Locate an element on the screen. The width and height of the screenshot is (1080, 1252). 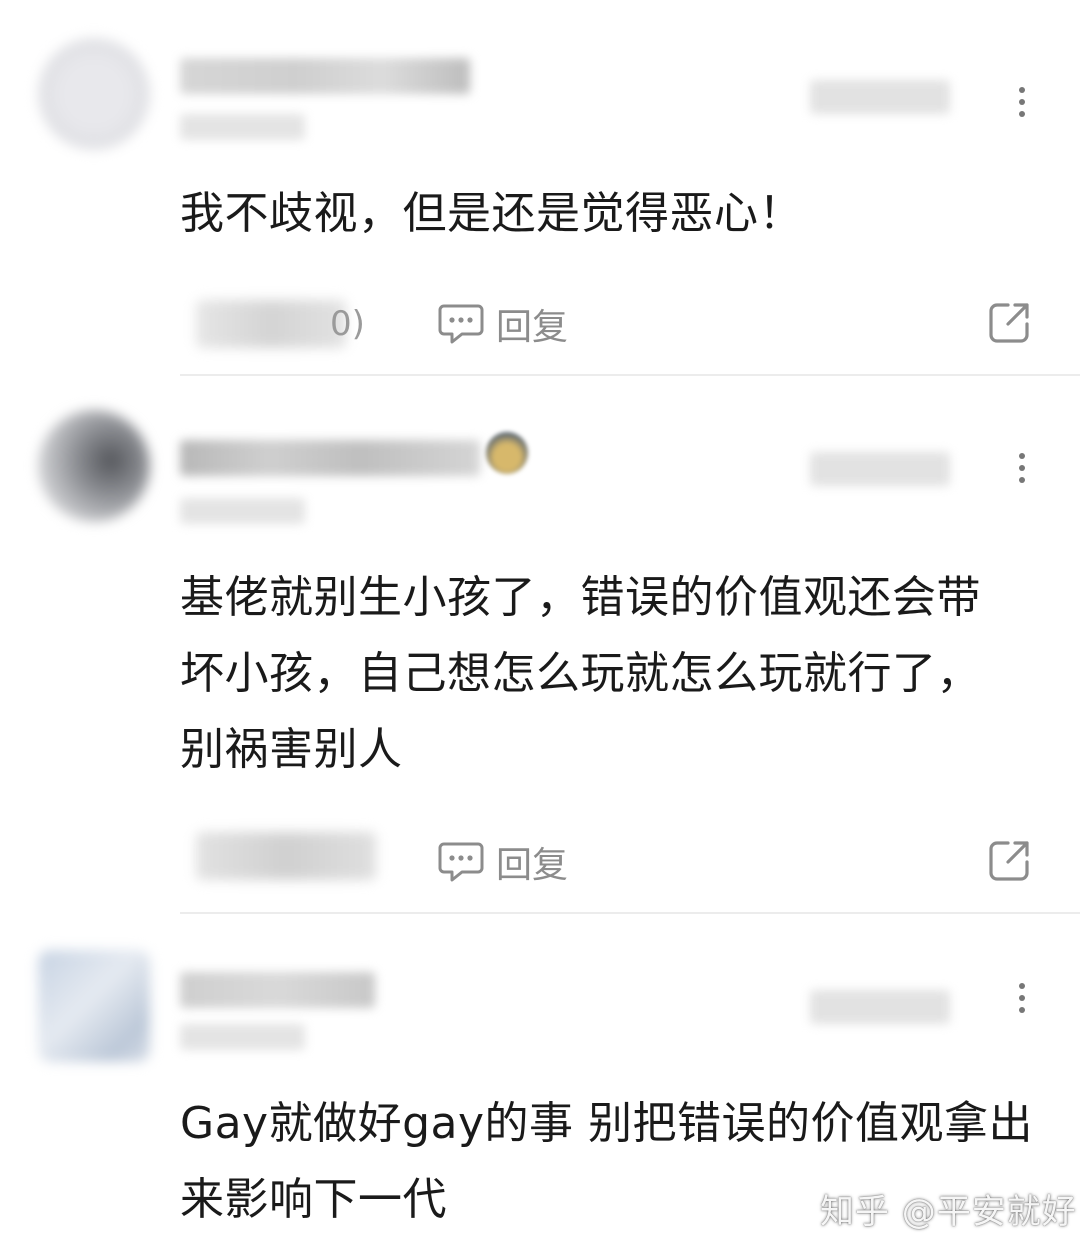
comment-text: 我不歧视，但是还是觉得恶心！ is located at coordinates (491, 213).